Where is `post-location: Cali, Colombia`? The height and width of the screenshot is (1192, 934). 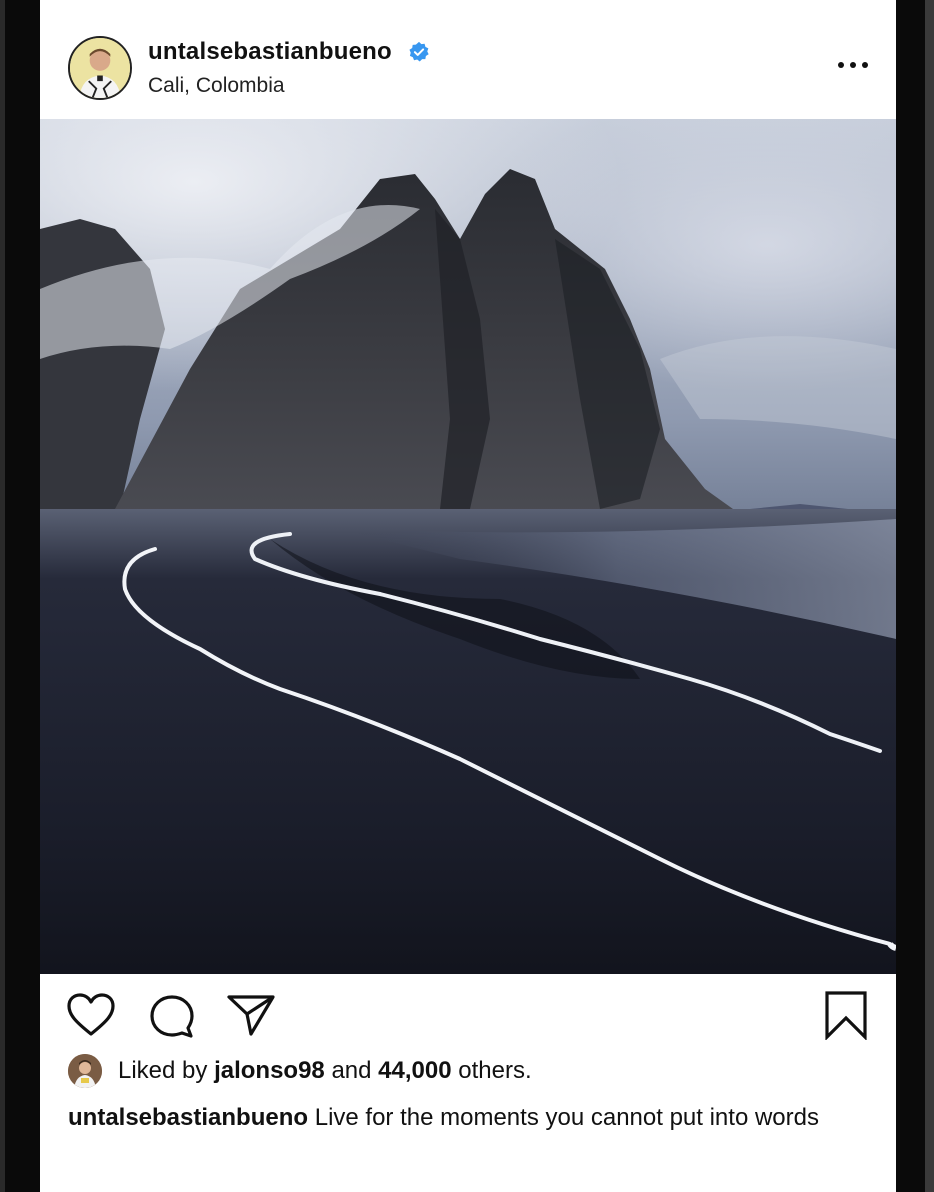
post-location: Cali, Colombia is located at coordinates (216, 86).